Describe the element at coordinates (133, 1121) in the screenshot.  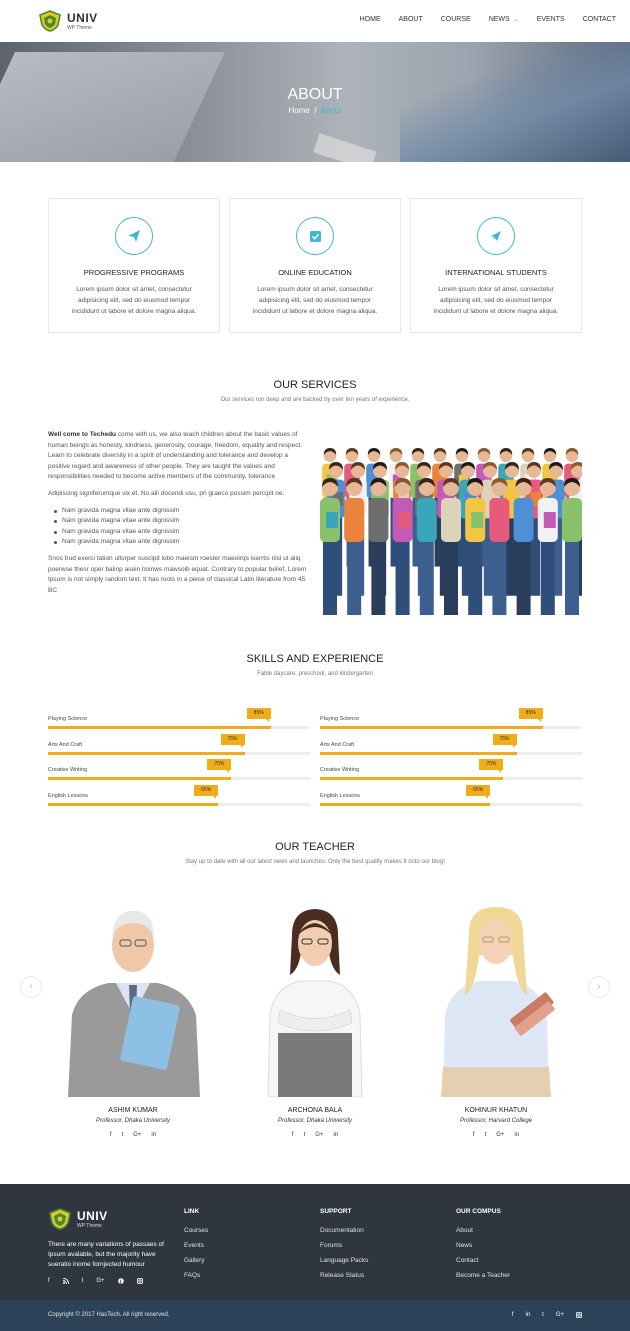
I see `teacher-role: Professor, Dhaka University` at that location.